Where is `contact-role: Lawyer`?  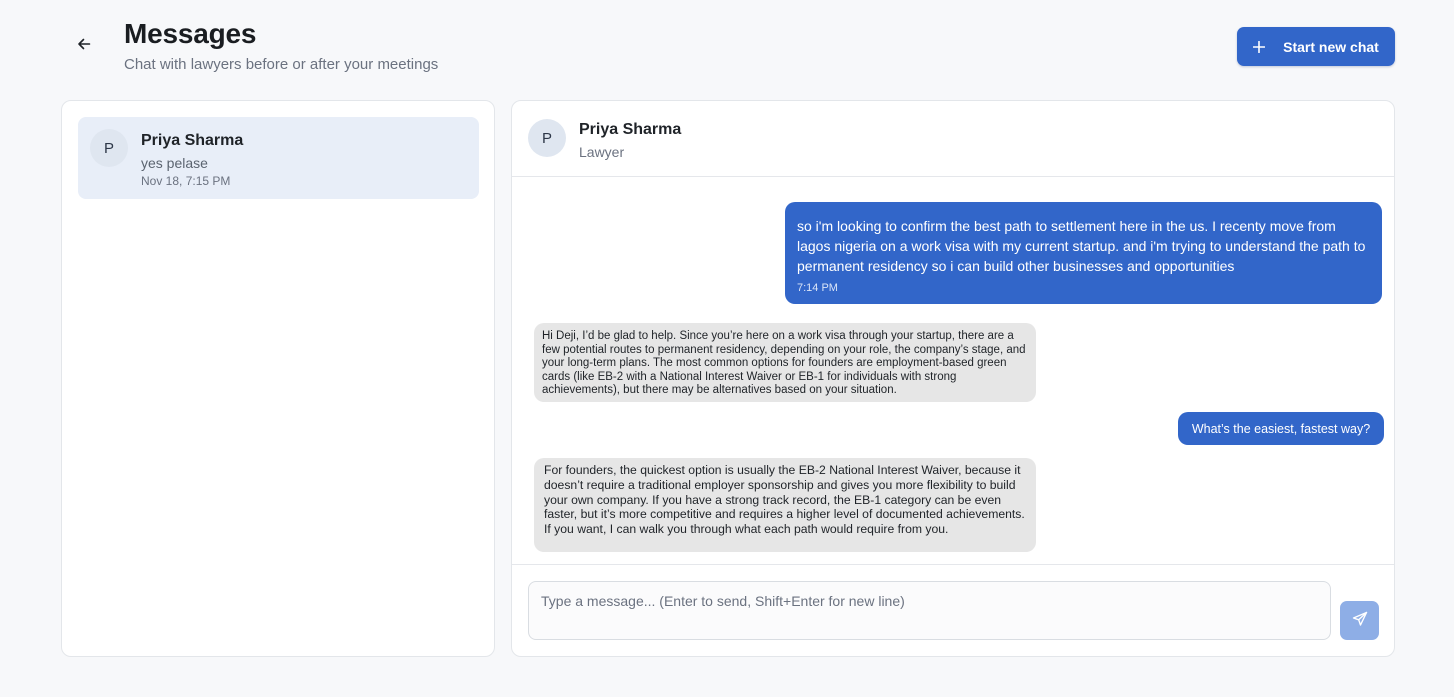 contact-role: Lawyer is located at coordinates (602, 152).